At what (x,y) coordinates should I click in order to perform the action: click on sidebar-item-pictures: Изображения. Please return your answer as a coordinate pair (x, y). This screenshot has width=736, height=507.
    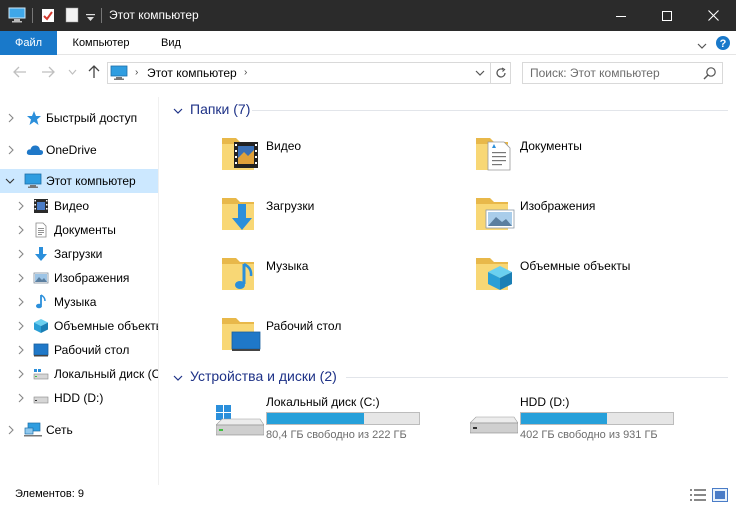
    Looking at the image, I should click on (79, 278).